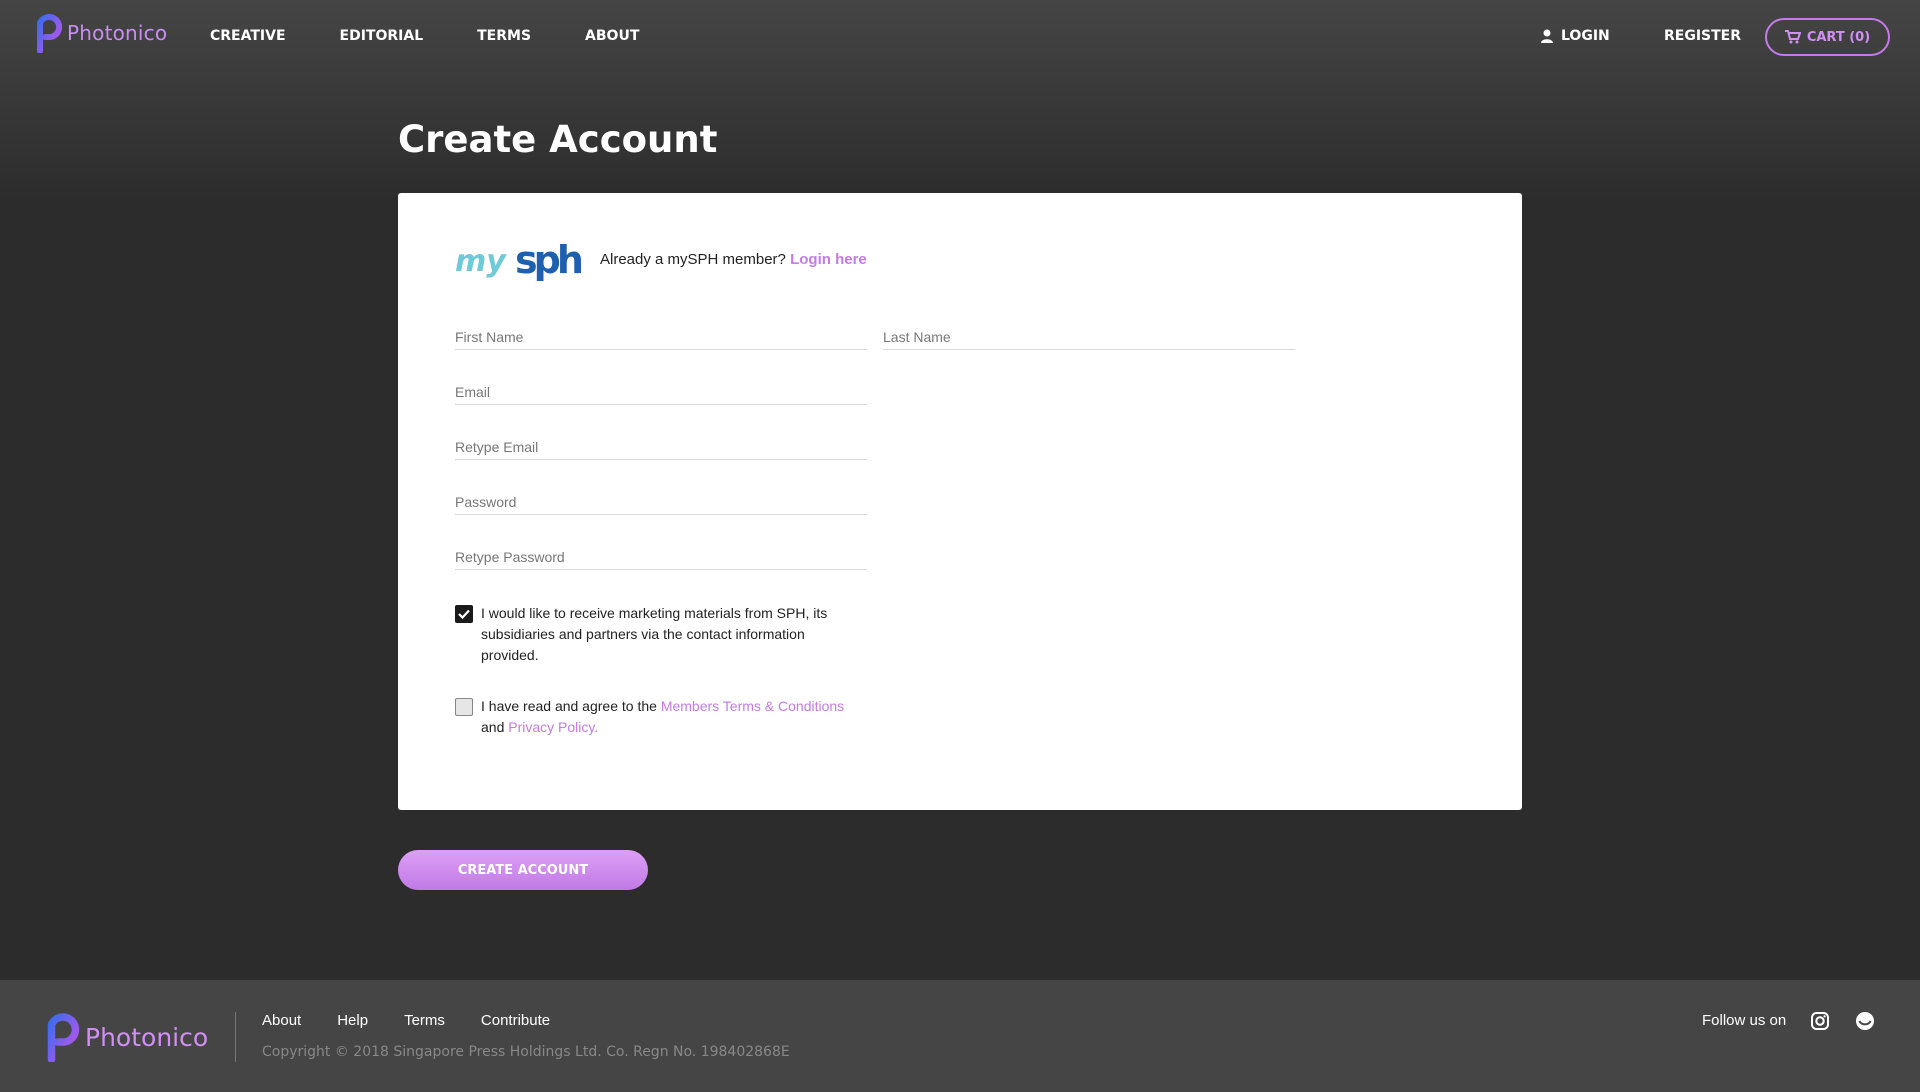 This screenshot has width=1920, height=1092. I want to click on last-name-field, so click(1089, 334).